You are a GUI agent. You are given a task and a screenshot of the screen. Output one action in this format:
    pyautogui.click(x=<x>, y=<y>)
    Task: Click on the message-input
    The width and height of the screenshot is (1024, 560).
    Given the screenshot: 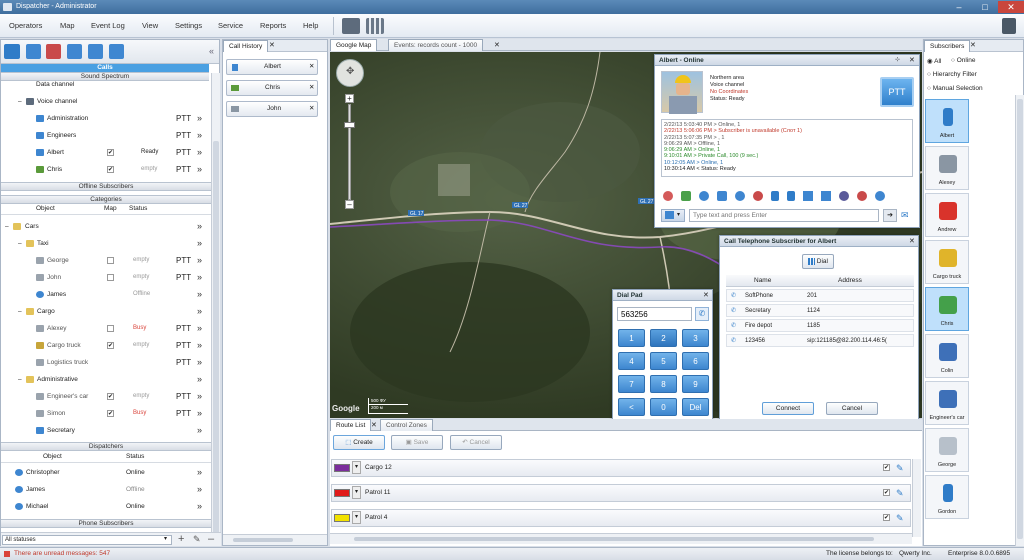 What is the action you would take?
    pyautogui.click(x=784, y=215)
    